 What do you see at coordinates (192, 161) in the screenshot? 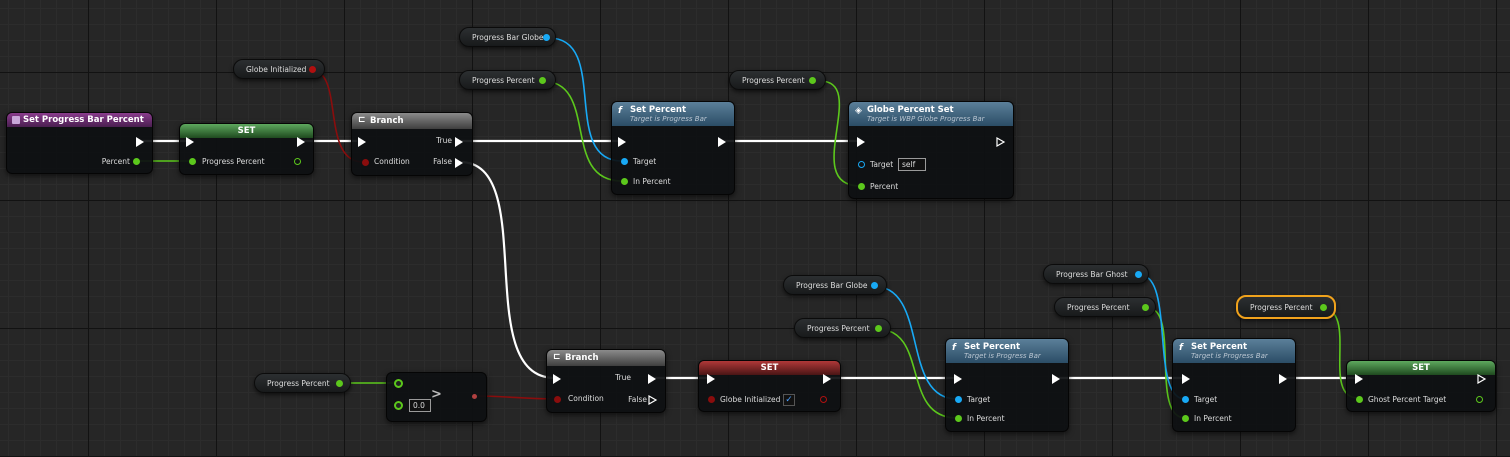
I see `progress-percent-in-pin` at bounding box center [192, 161].